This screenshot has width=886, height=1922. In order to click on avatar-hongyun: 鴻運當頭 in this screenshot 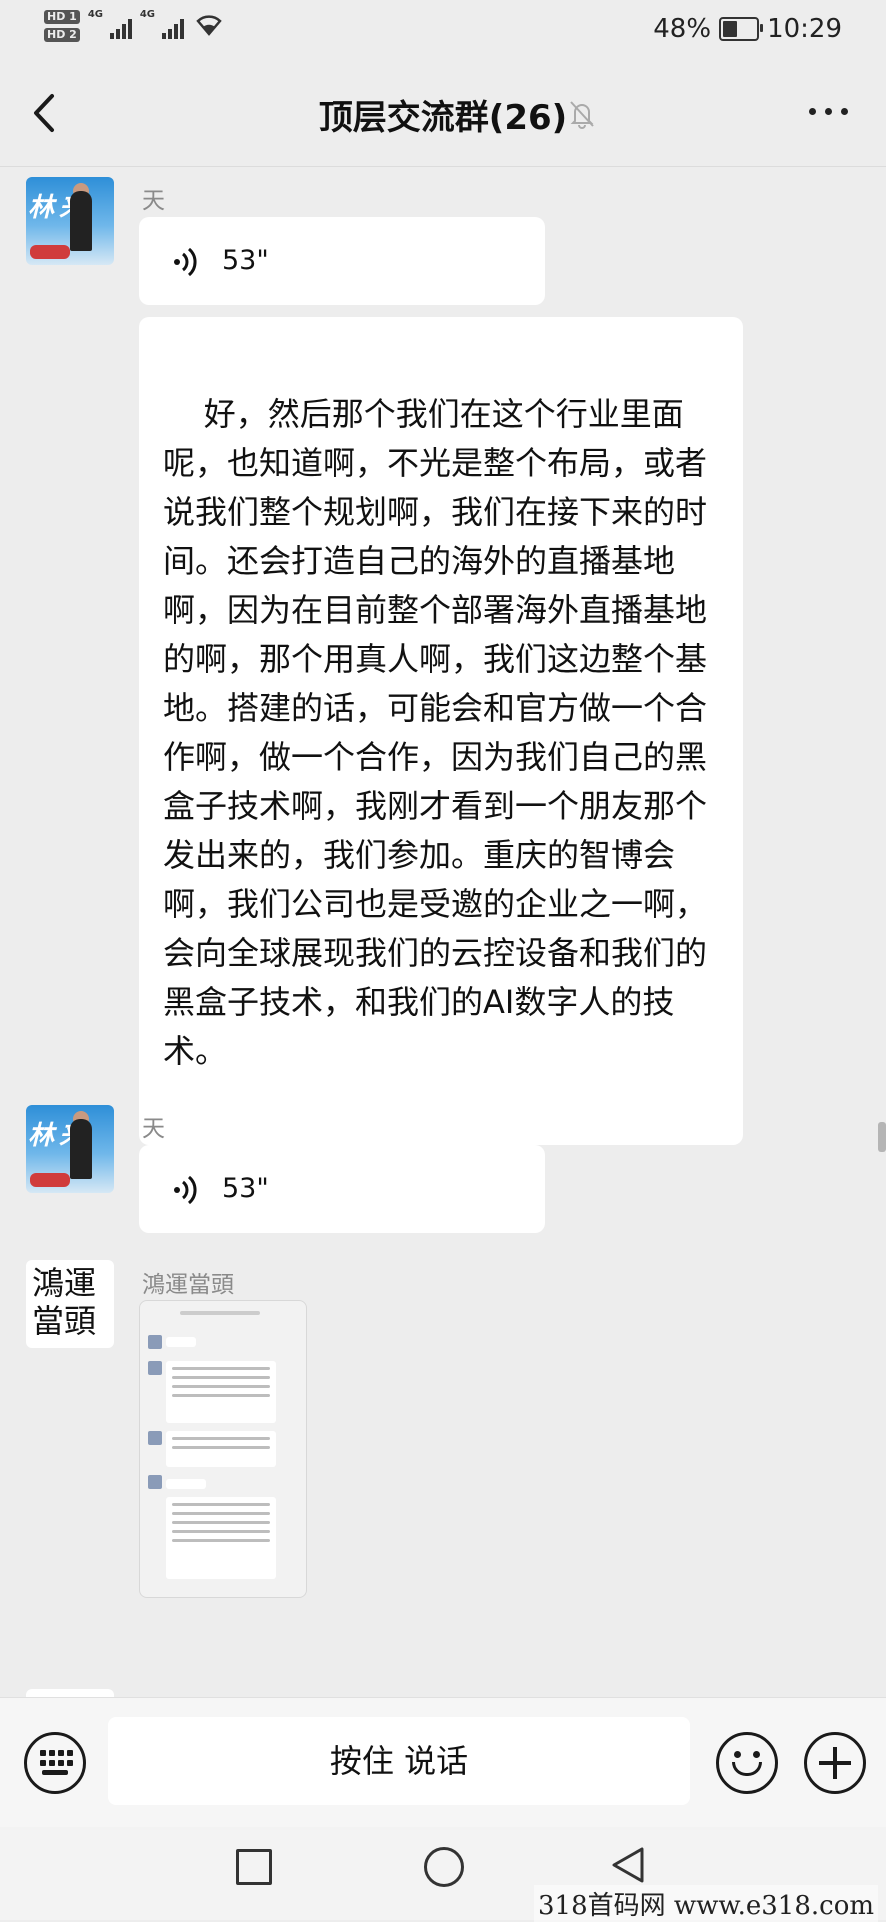, I will do `click(70, 1304)`.